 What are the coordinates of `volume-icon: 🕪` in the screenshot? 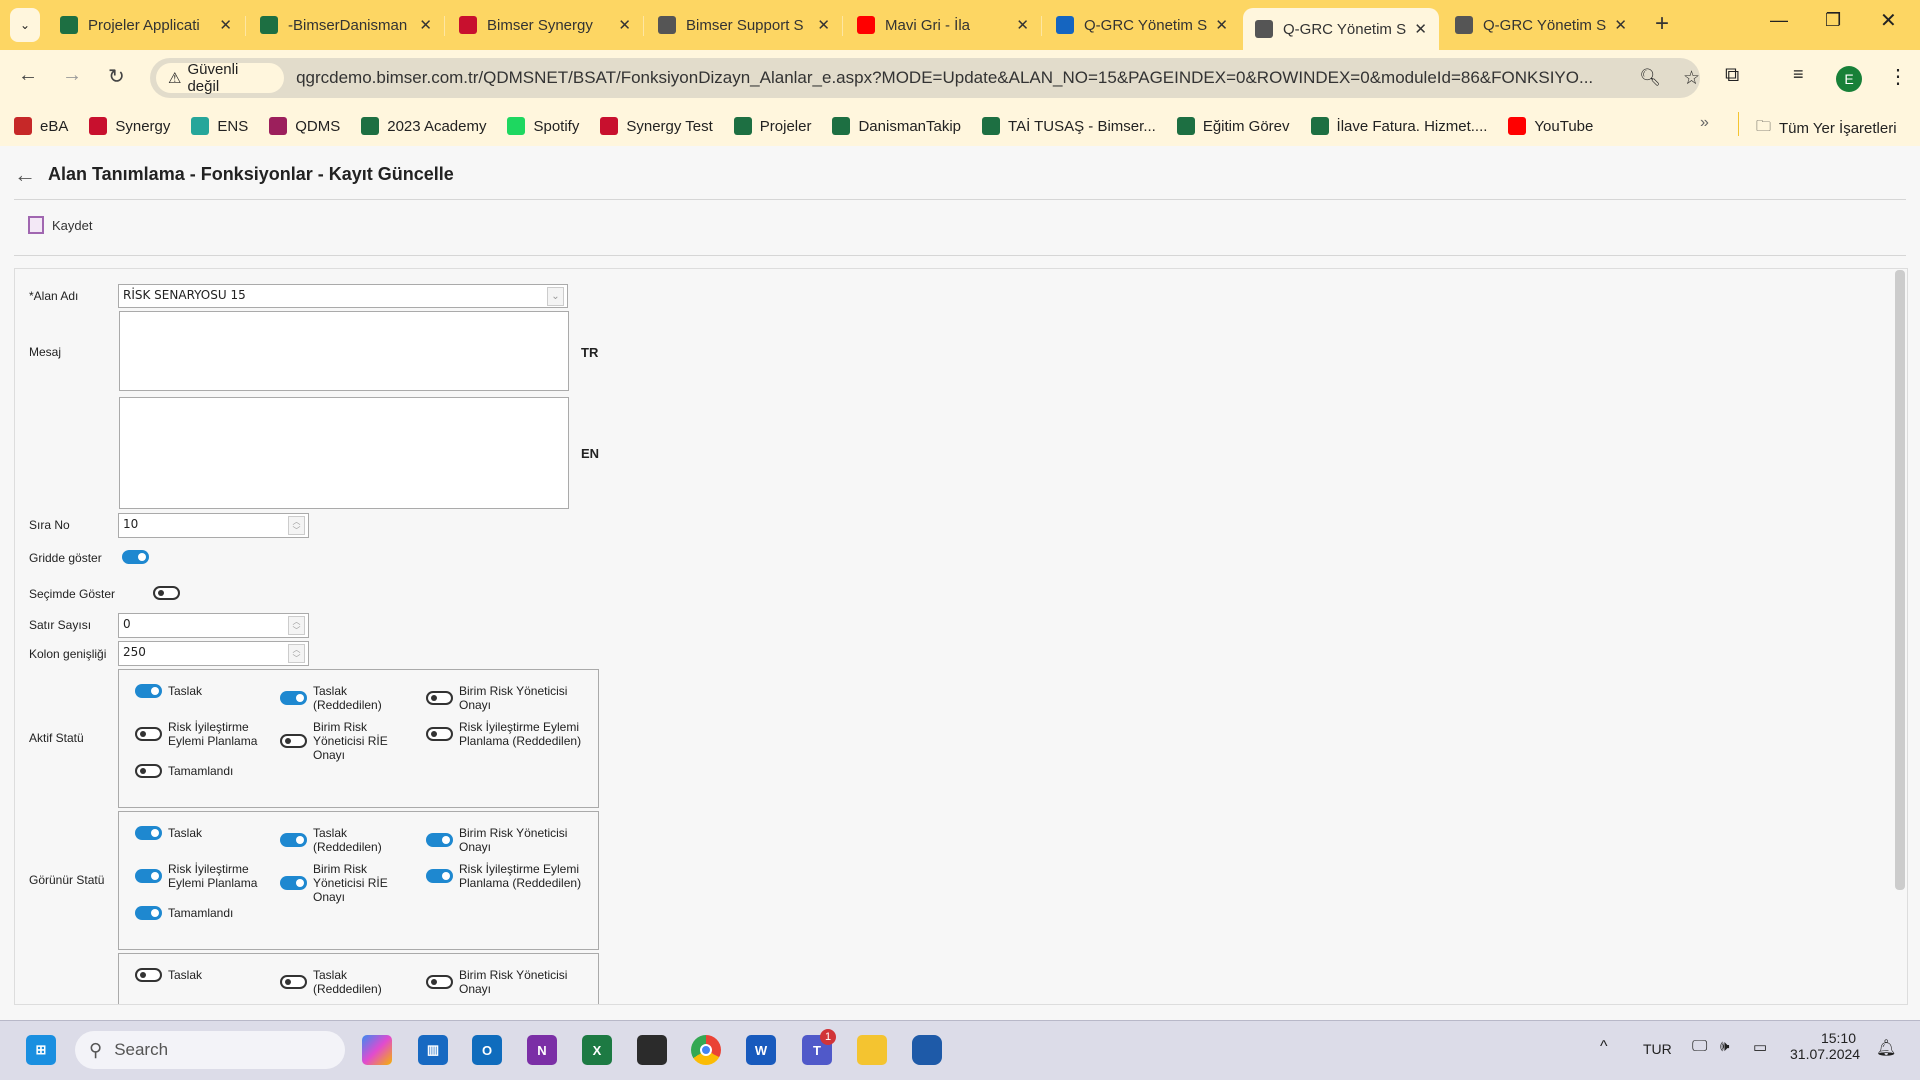 It's located at (1724, 1046).